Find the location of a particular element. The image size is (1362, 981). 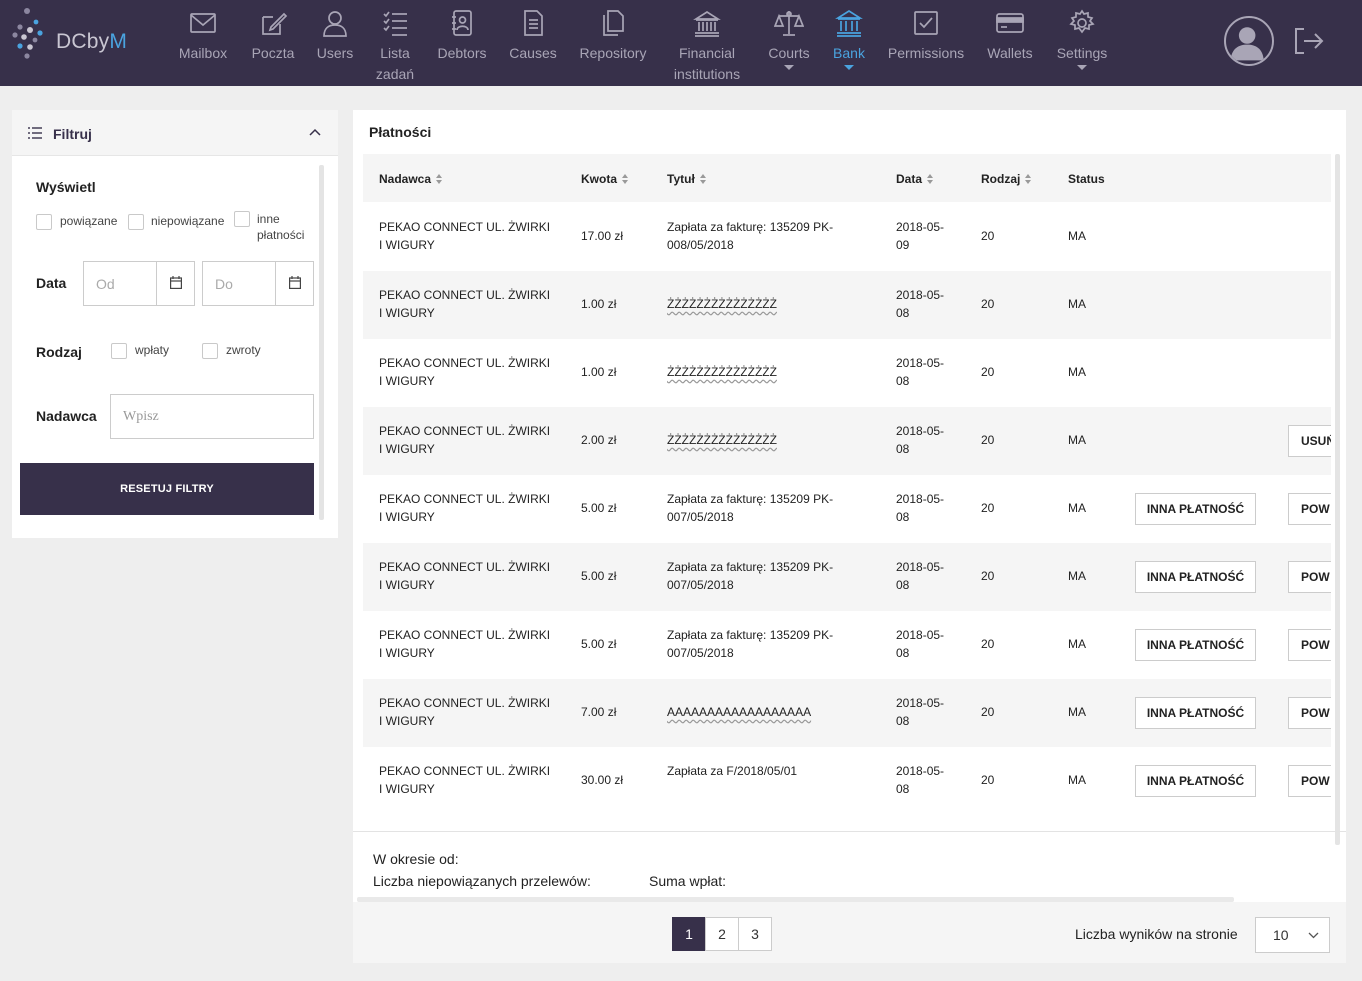

nav-item-label: Bank is located at coordinates (849, 53).